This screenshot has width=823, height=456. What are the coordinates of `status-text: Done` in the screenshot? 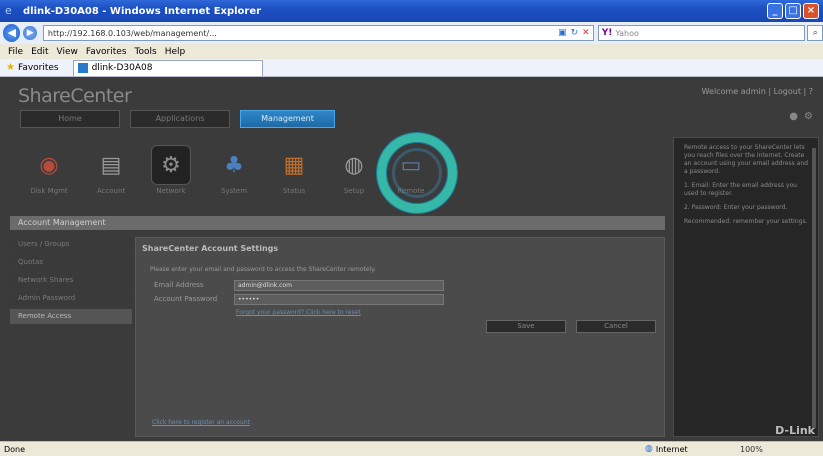 It's located at (15, 449).